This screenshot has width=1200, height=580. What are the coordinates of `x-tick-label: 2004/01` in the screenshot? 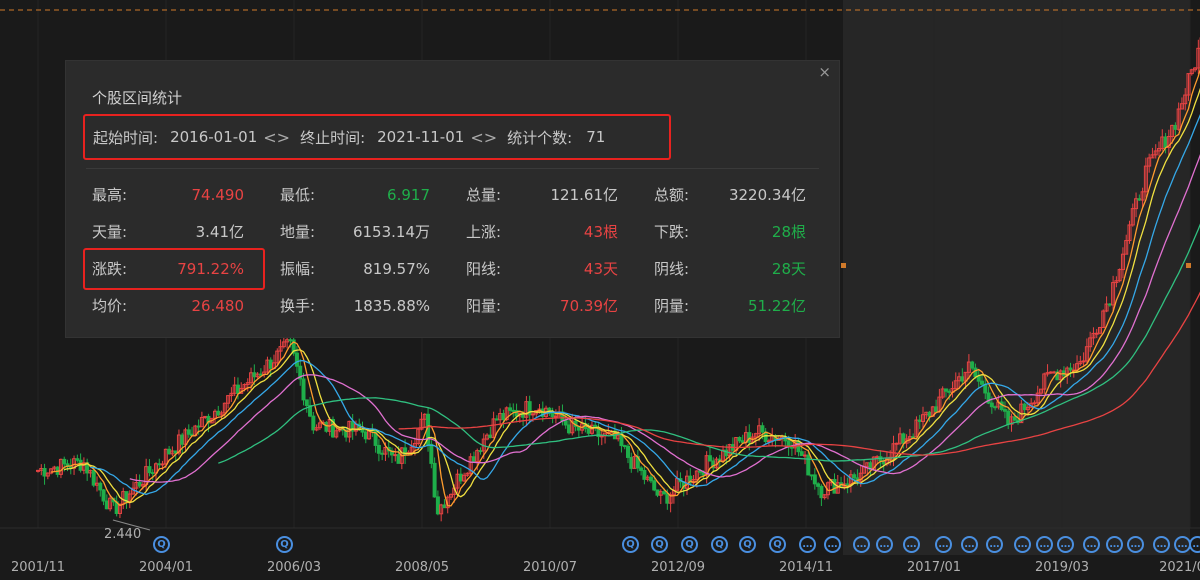 It's located at (166, 567).